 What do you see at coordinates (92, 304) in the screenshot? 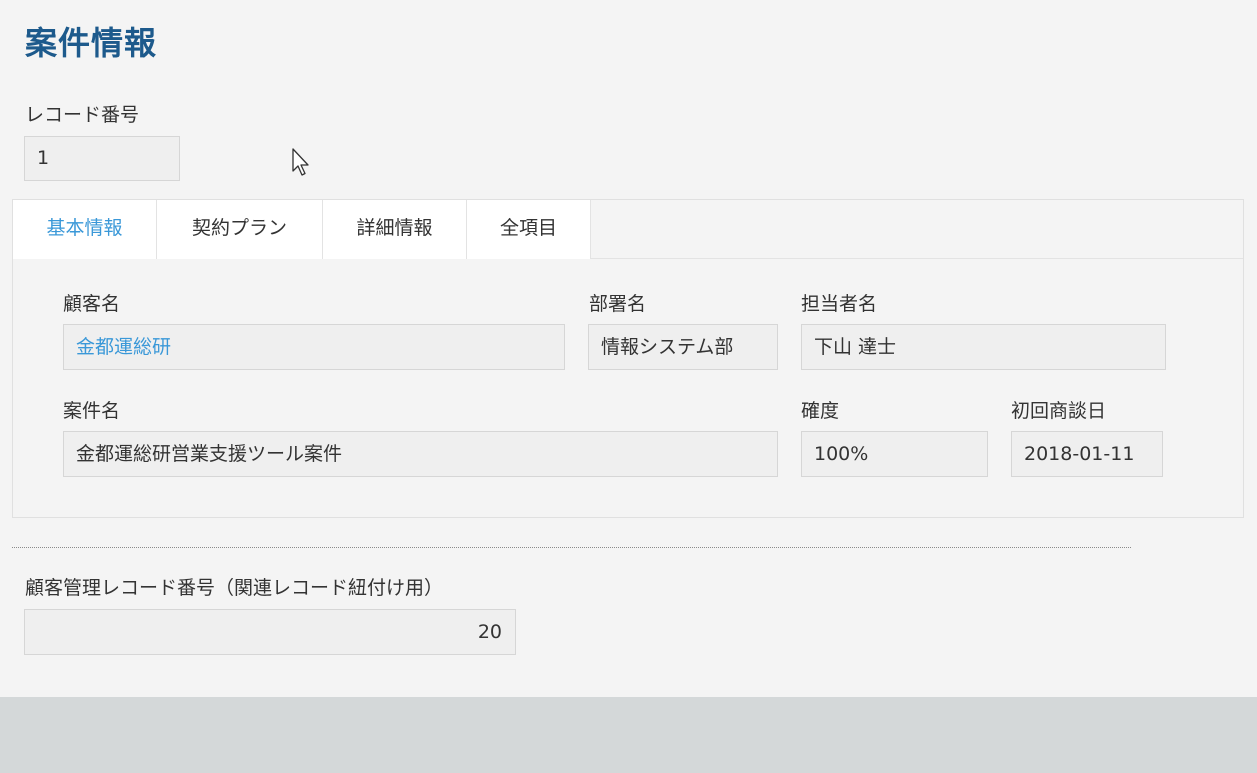
I see `customer-name-label: 顧客名` at bounding box center [92, 304].